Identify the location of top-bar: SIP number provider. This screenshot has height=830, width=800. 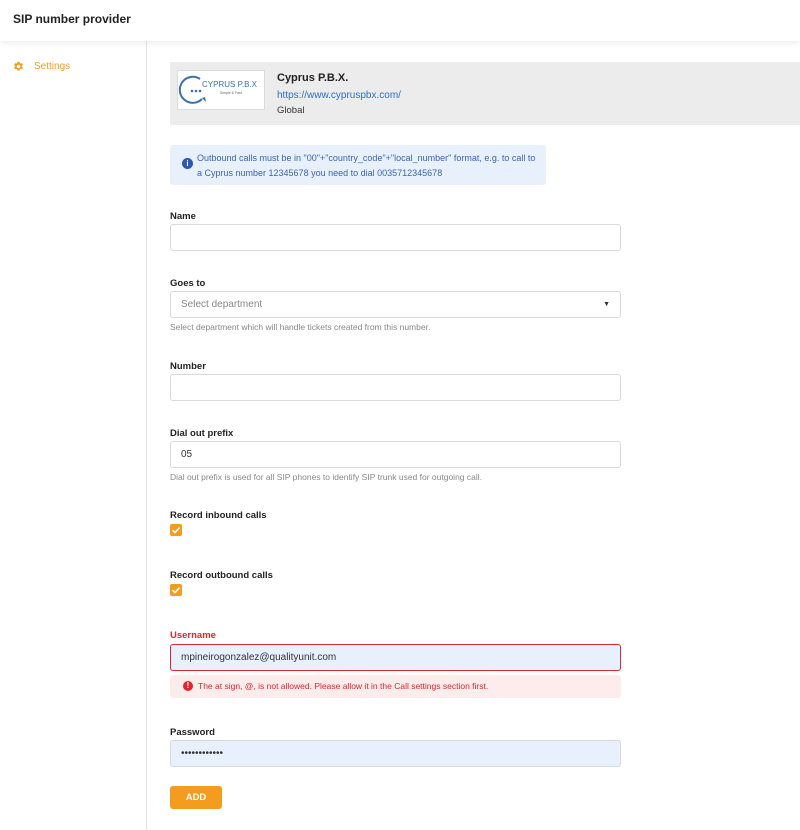
(400, 20).